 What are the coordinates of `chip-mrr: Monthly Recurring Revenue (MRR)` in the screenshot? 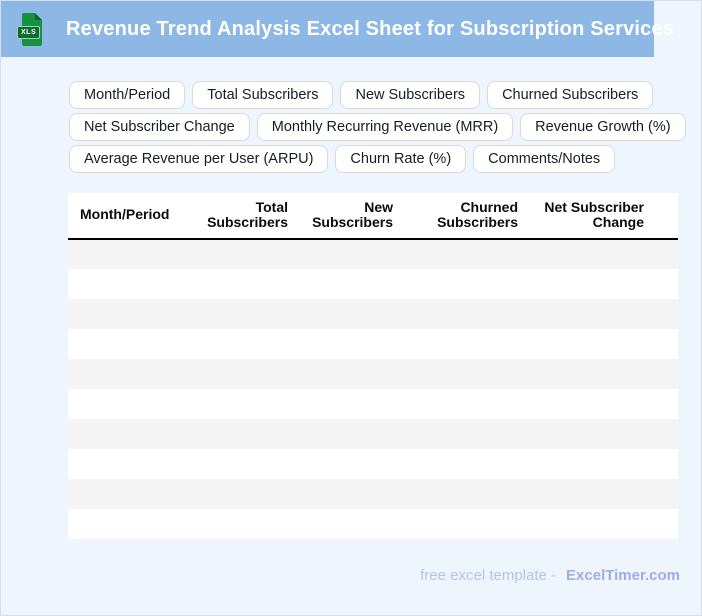 It's located at (385, 127).